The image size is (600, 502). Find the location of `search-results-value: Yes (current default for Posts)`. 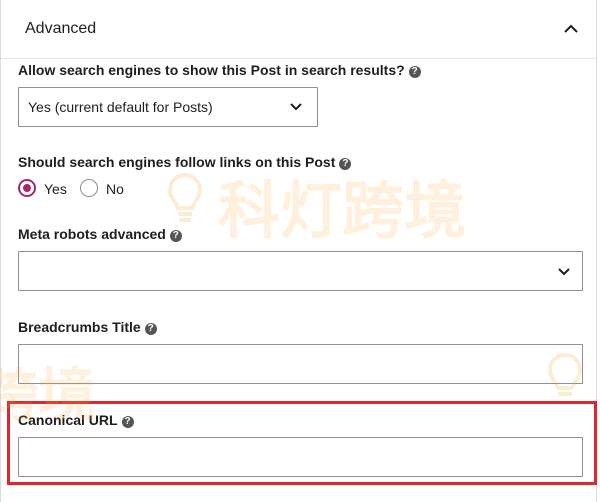

search-results-value: Yes (current default for Posts) is located at coordinates (120, 107).